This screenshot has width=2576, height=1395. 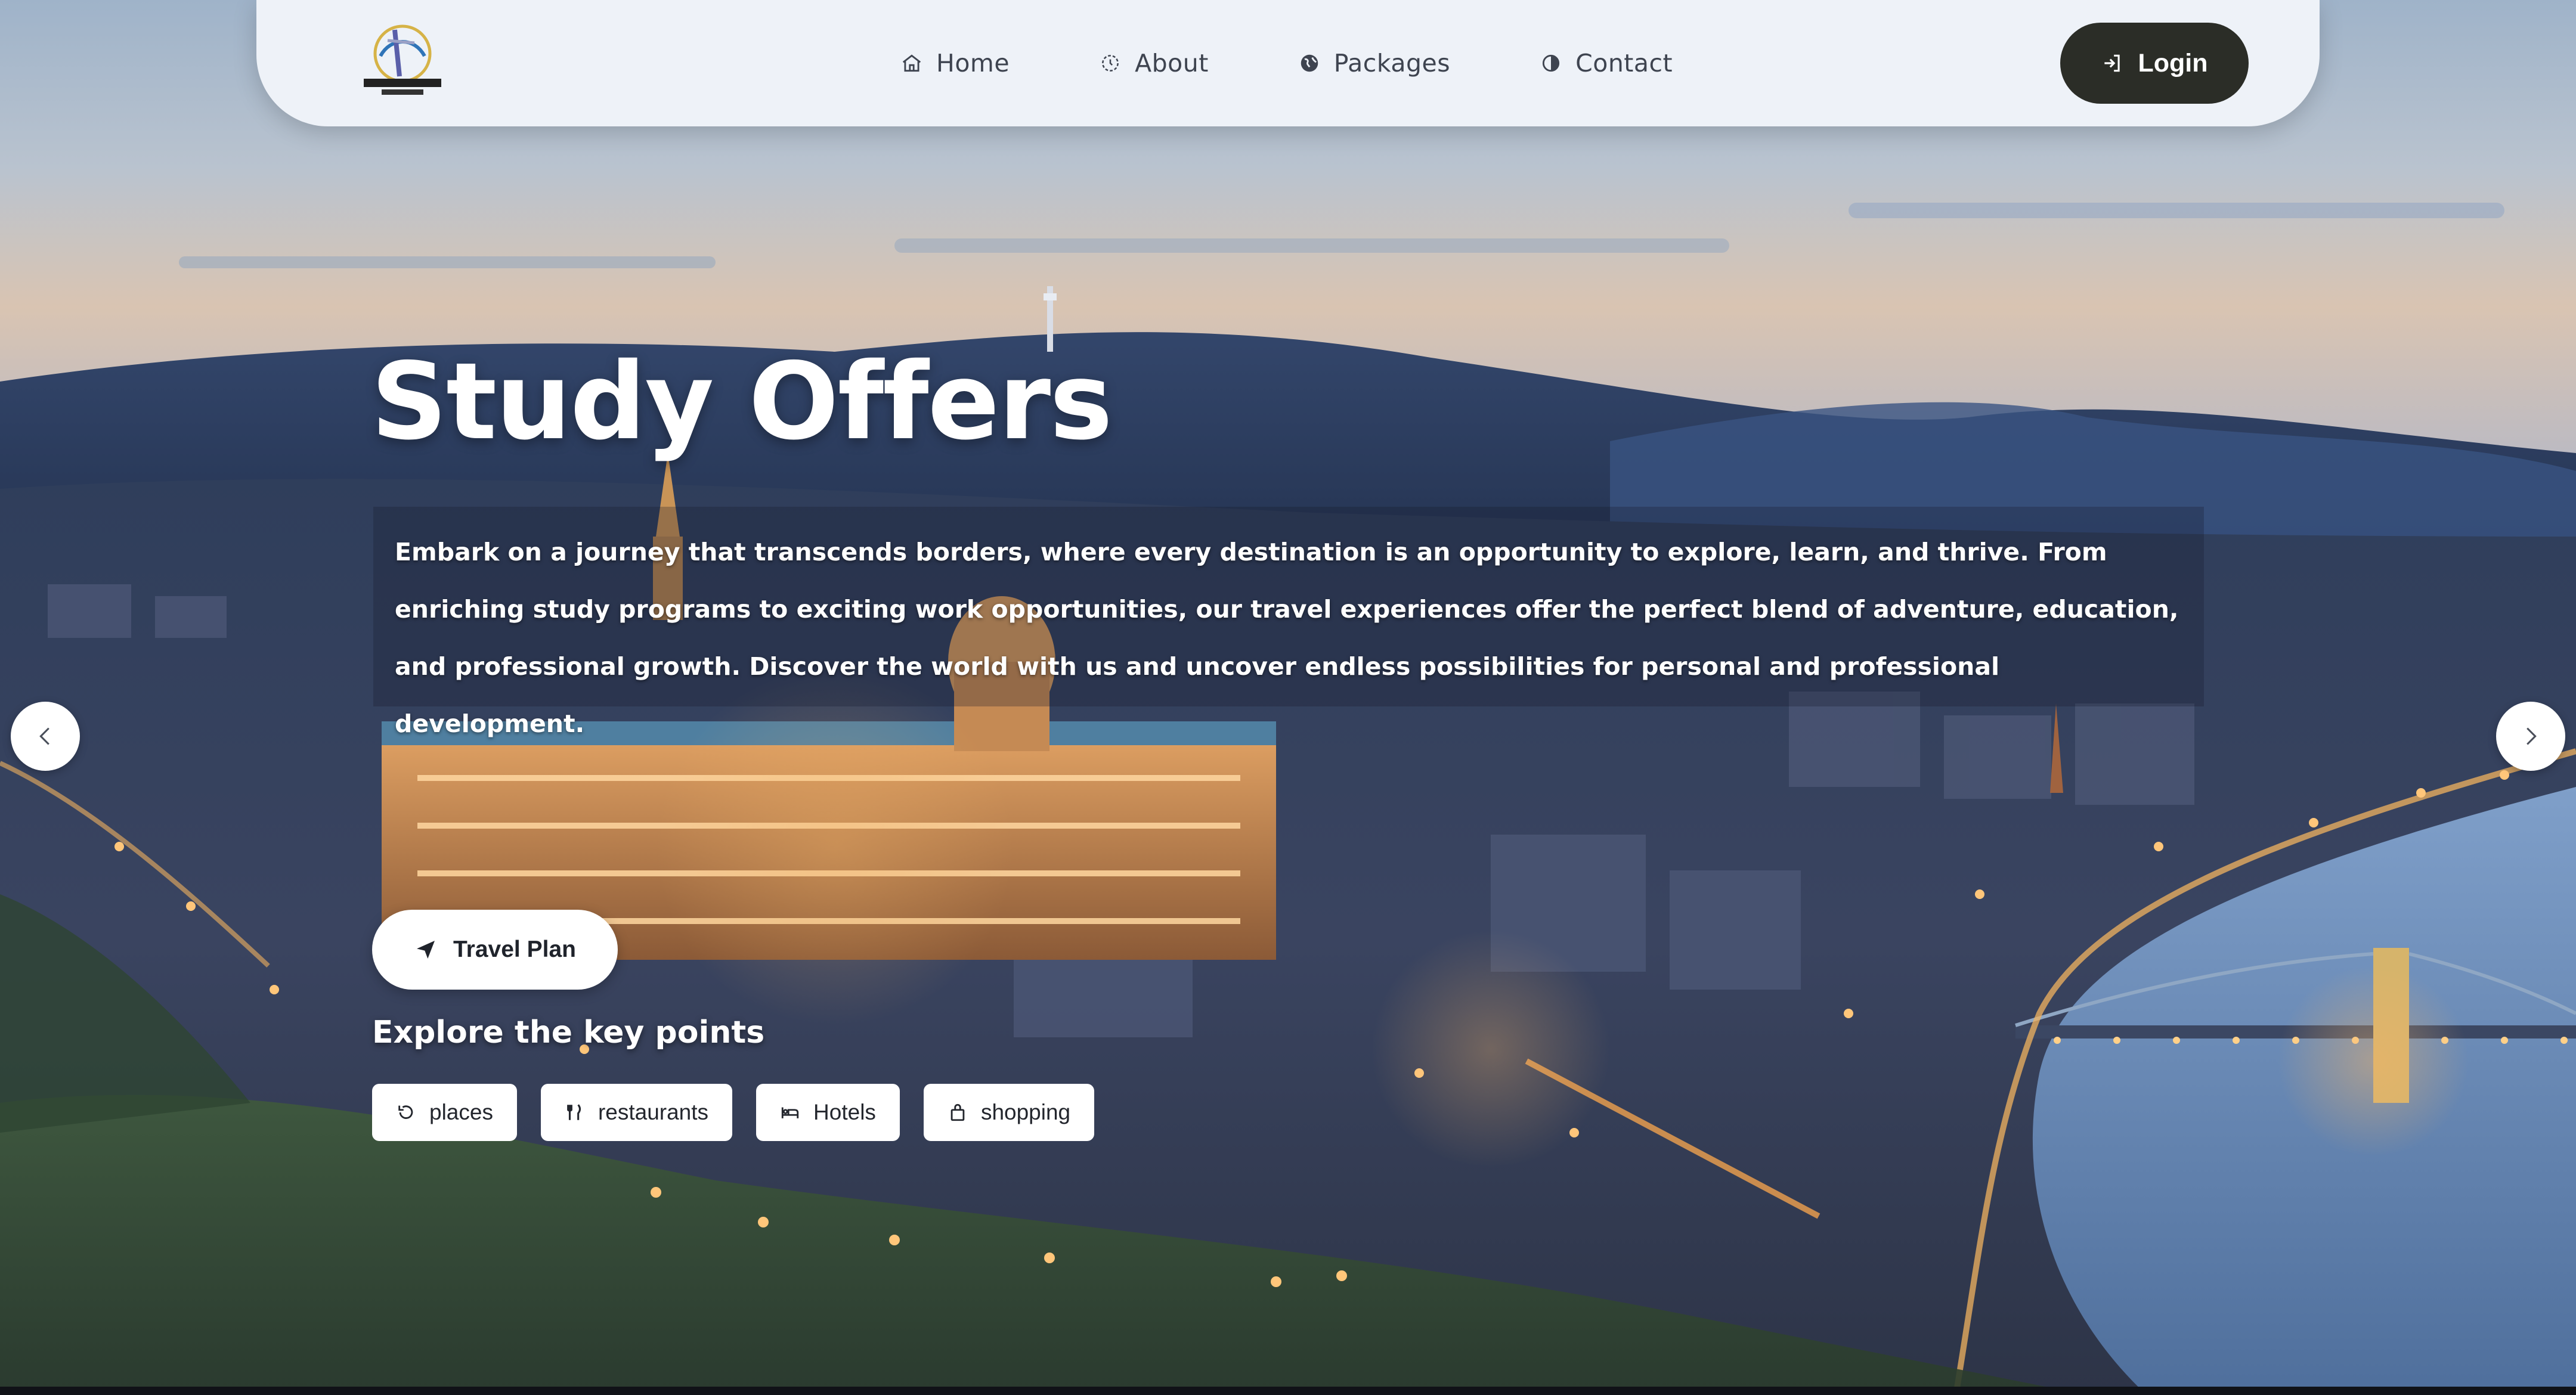 I want to click on nav-contact: Contact, so click(x=1607, y=63).